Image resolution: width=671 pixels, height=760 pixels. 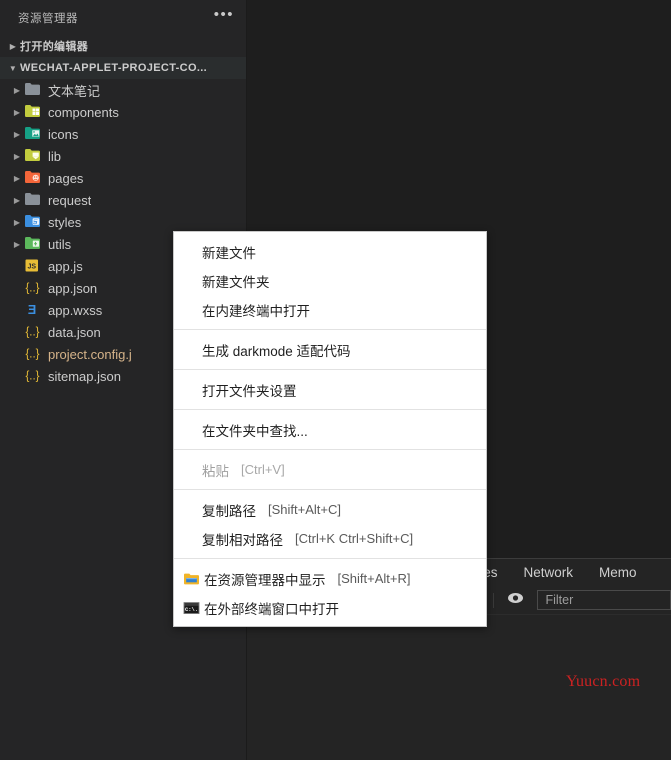 What do you see at coordinates (549, 572) in the screenshot?
I see `tab-network: Network` at bounding box center [549, 572].